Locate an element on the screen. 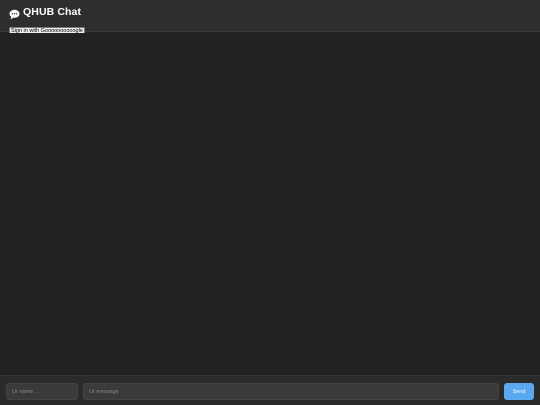 The height and width of the screenshot is (405, 540). header: QHUB Chat Sign in with Goooooooooogle is located at coordinates (270, 18).